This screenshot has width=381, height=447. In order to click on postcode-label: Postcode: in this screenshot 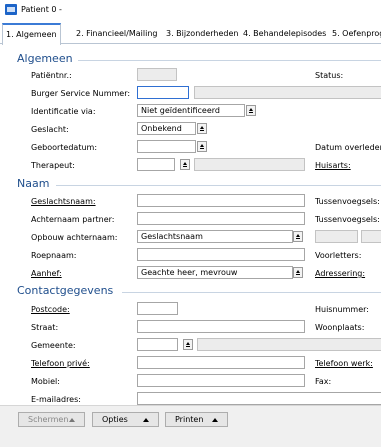, I will do `click(50, 309)`.